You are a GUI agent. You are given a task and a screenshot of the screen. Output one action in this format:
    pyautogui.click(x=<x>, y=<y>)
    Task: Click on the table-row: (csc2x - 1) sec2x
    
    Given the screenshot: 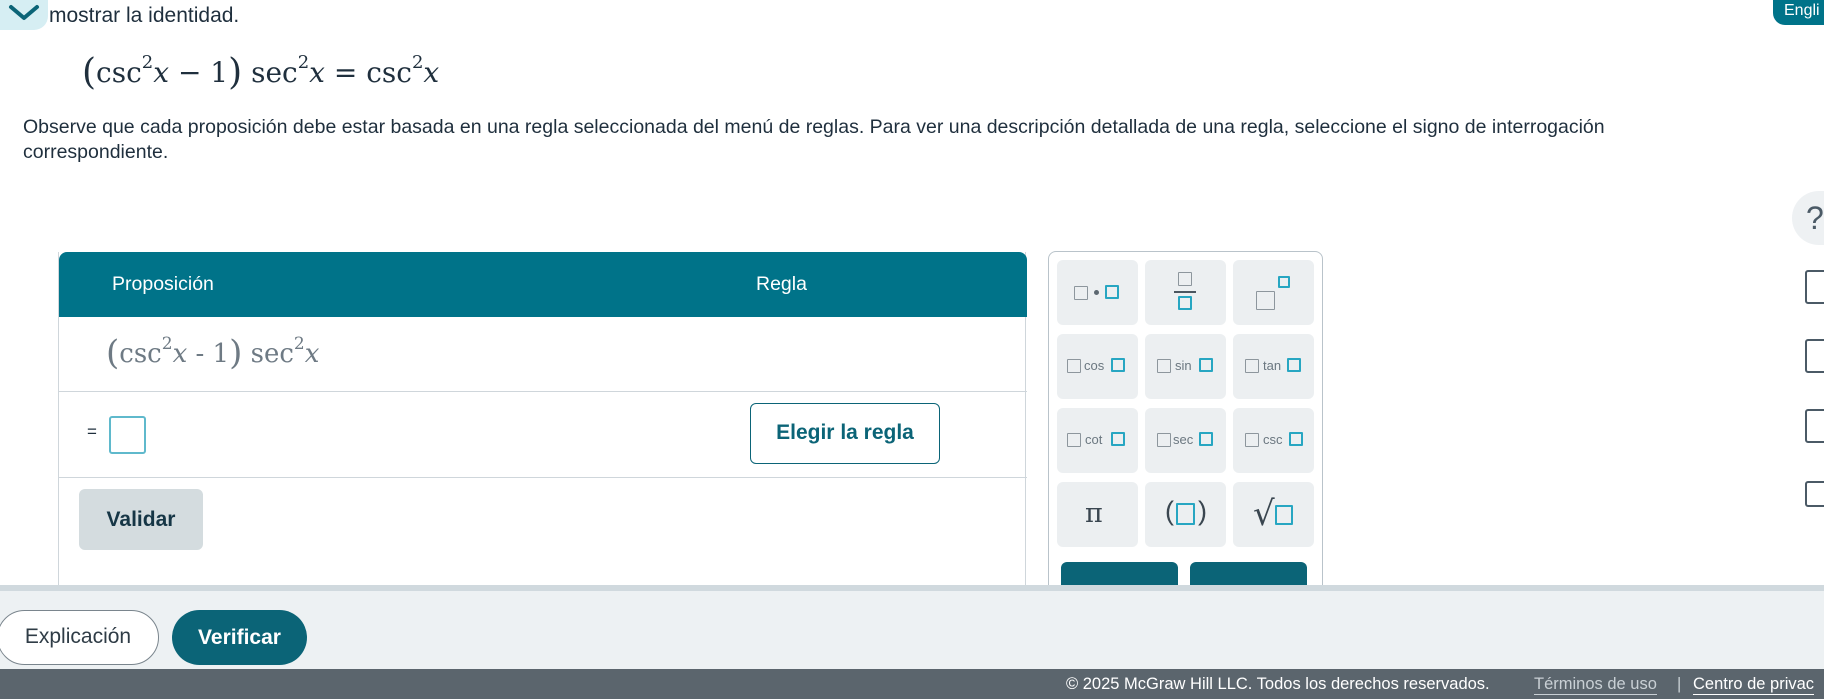 What is the action you would take?
    pyautogui.click(x=543, y=354)
    